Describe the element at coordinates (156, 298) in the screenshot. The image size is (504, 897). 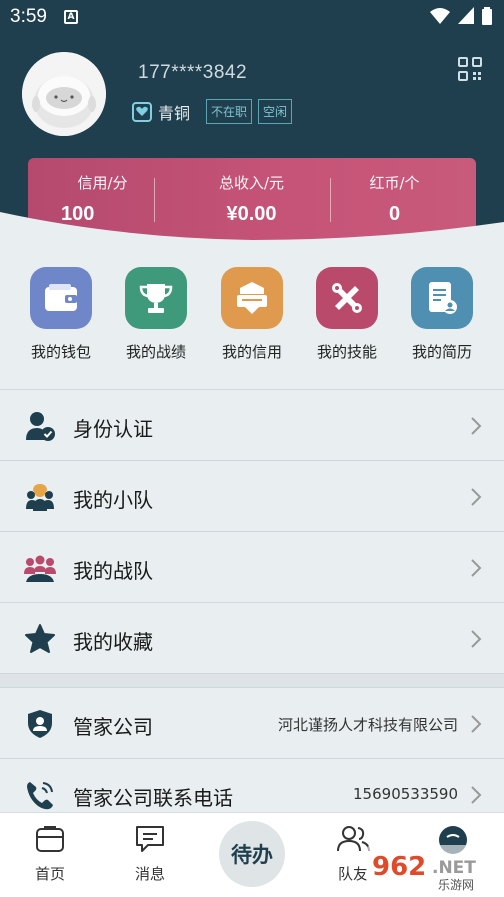
I see `trophy-icon` at that location.